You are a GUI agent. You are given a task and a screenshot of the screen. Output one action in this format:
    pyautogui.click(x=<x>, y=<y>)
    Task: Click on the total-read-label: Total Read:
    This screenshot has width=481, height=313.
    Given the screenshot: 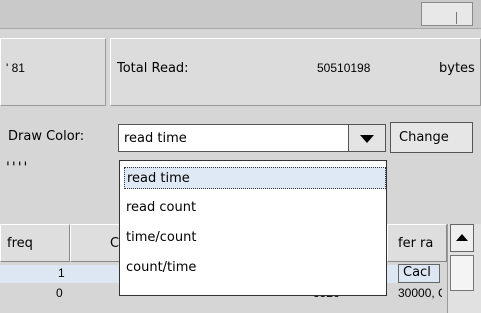 What is the action you would take?
    pyautogui.click(x=153, y=68)
    